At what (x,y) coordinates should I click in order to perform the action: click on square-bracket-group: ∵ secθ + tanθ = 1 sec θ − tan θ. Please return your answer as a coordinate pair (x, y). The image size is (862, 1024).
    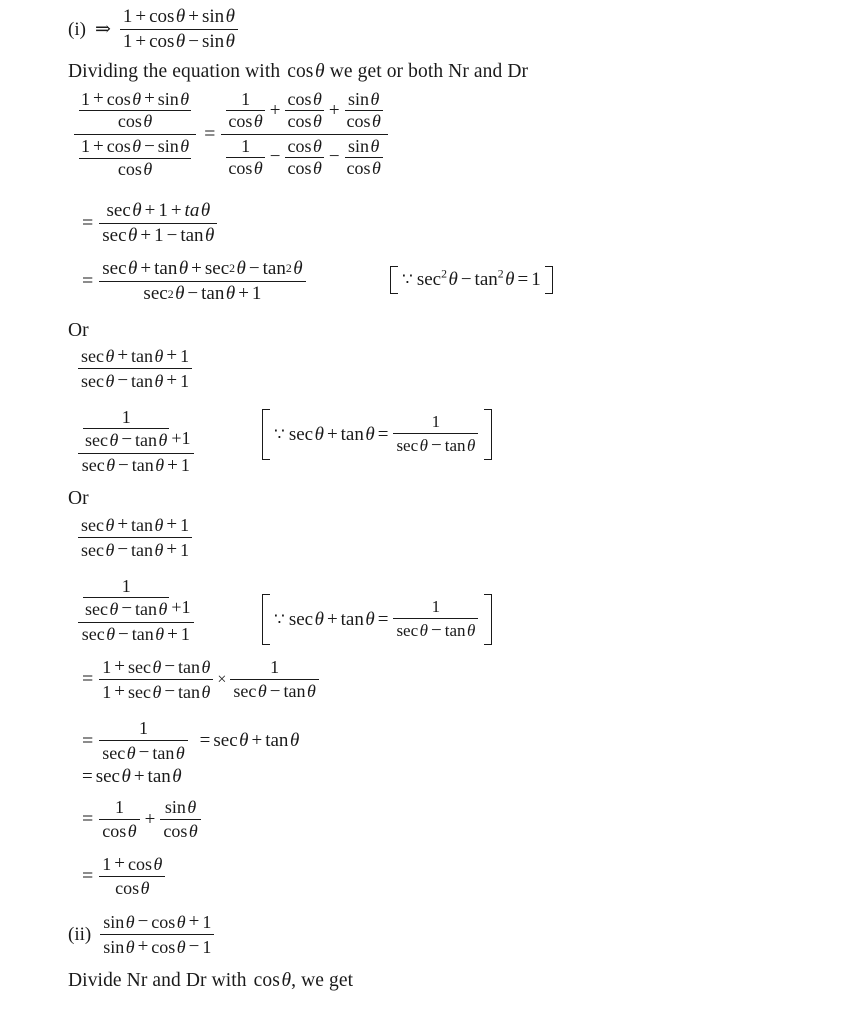
    Looking at the image, I should click on (377, 435).